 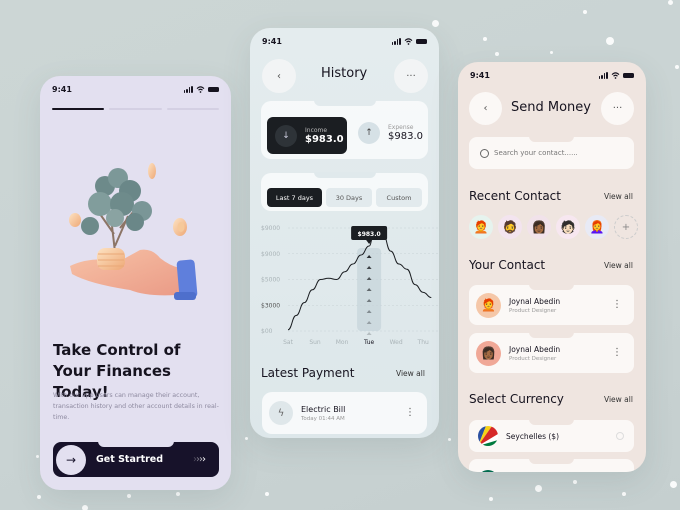 I want to click on income-label: Income, so click(x=316, y=130).